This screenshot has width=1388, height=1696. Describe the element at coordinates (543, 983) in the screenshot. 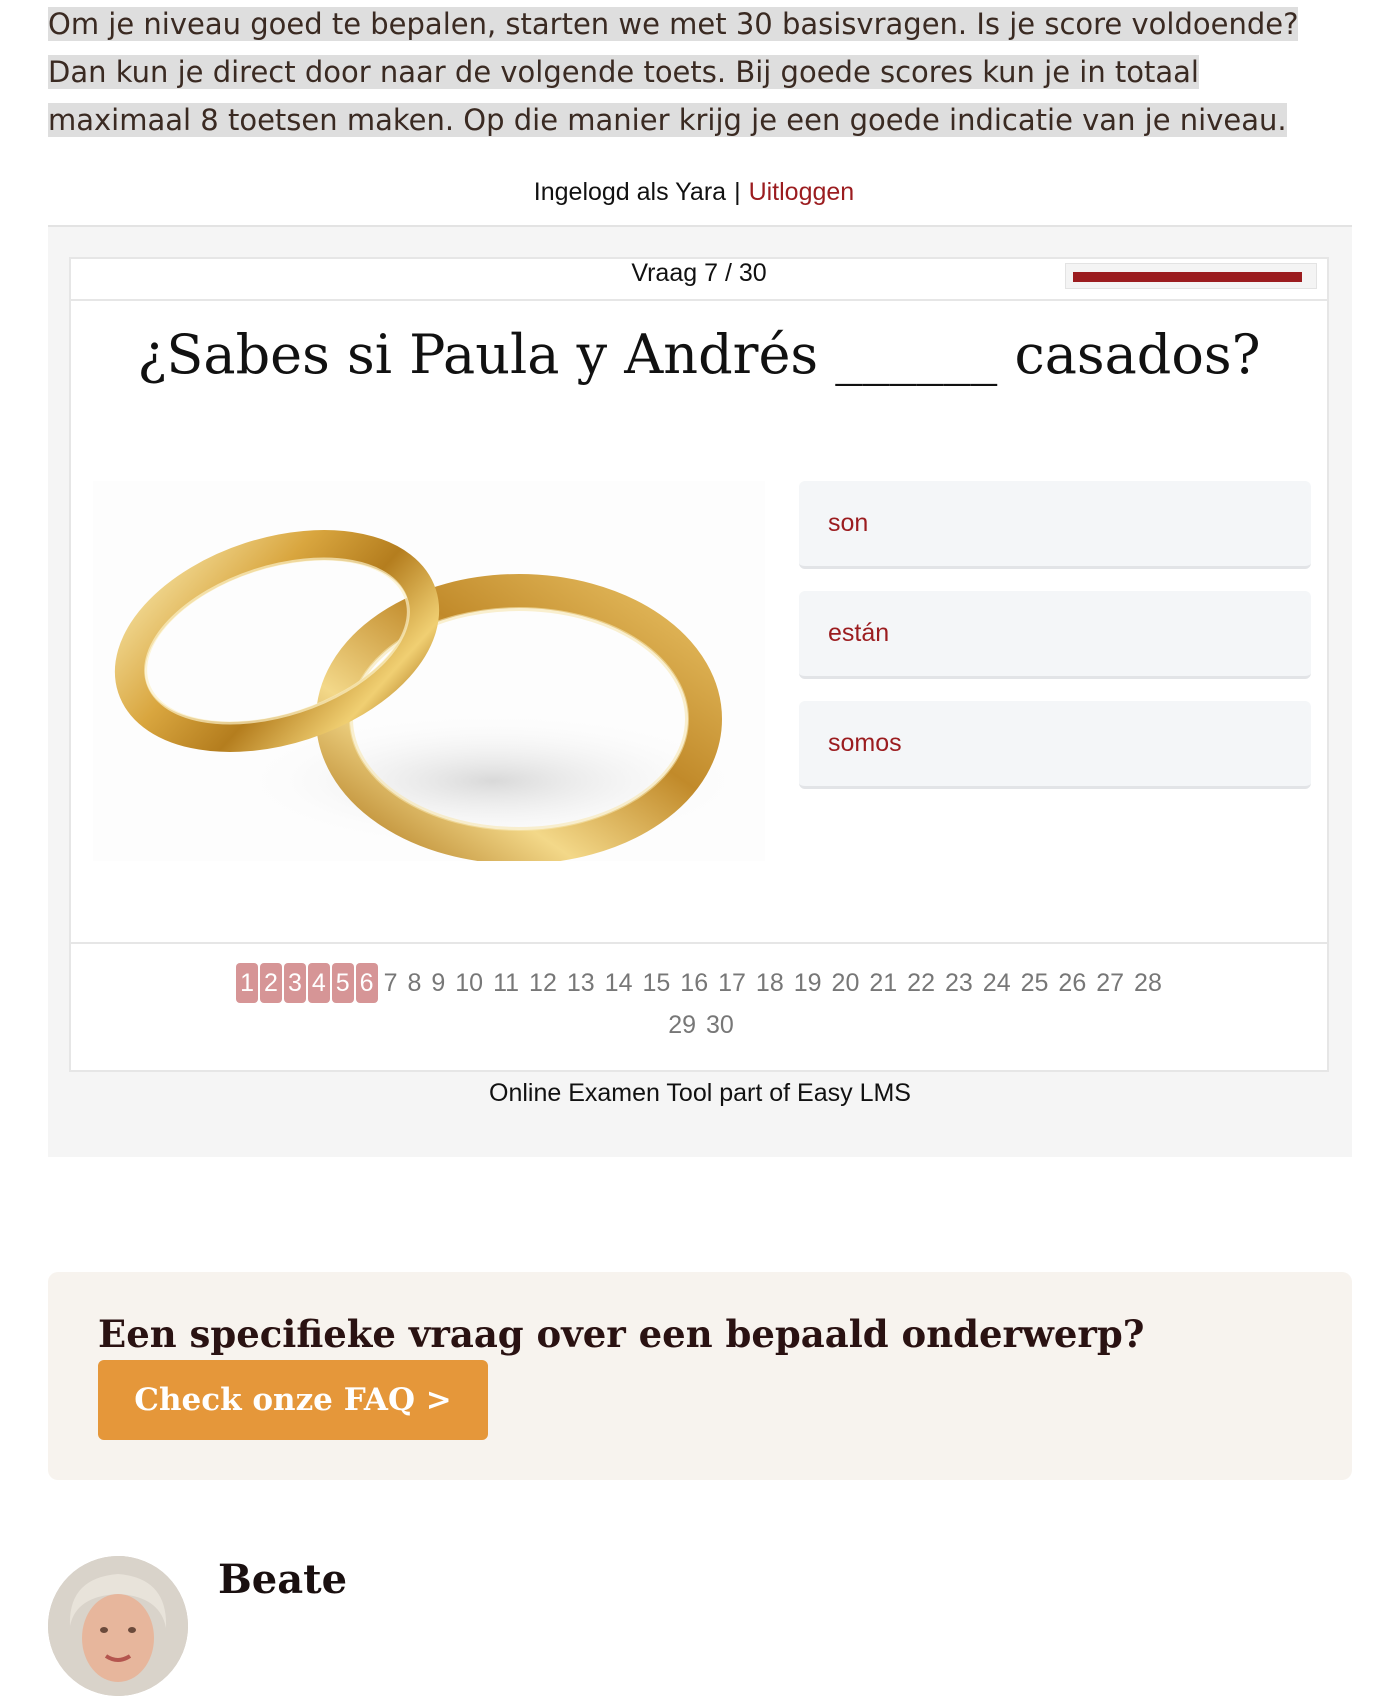

I see `page-link-12: 12` at that location.